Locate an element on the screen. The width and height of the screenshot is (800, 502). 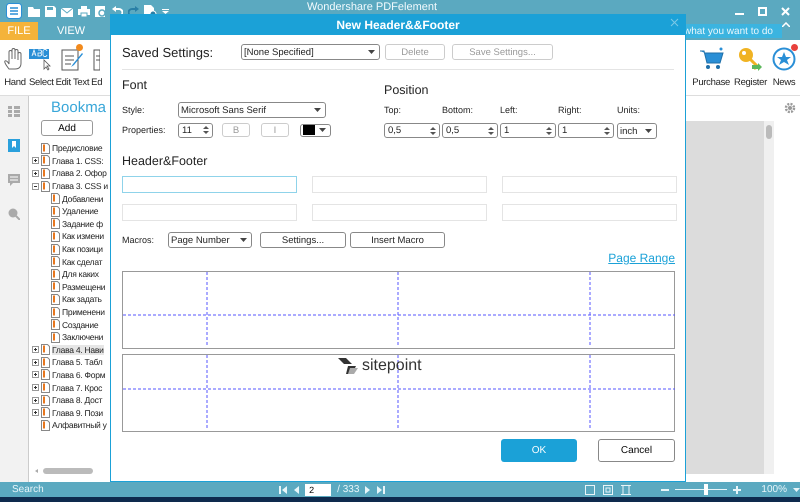
save-icon is located at coordinates (50, 11).